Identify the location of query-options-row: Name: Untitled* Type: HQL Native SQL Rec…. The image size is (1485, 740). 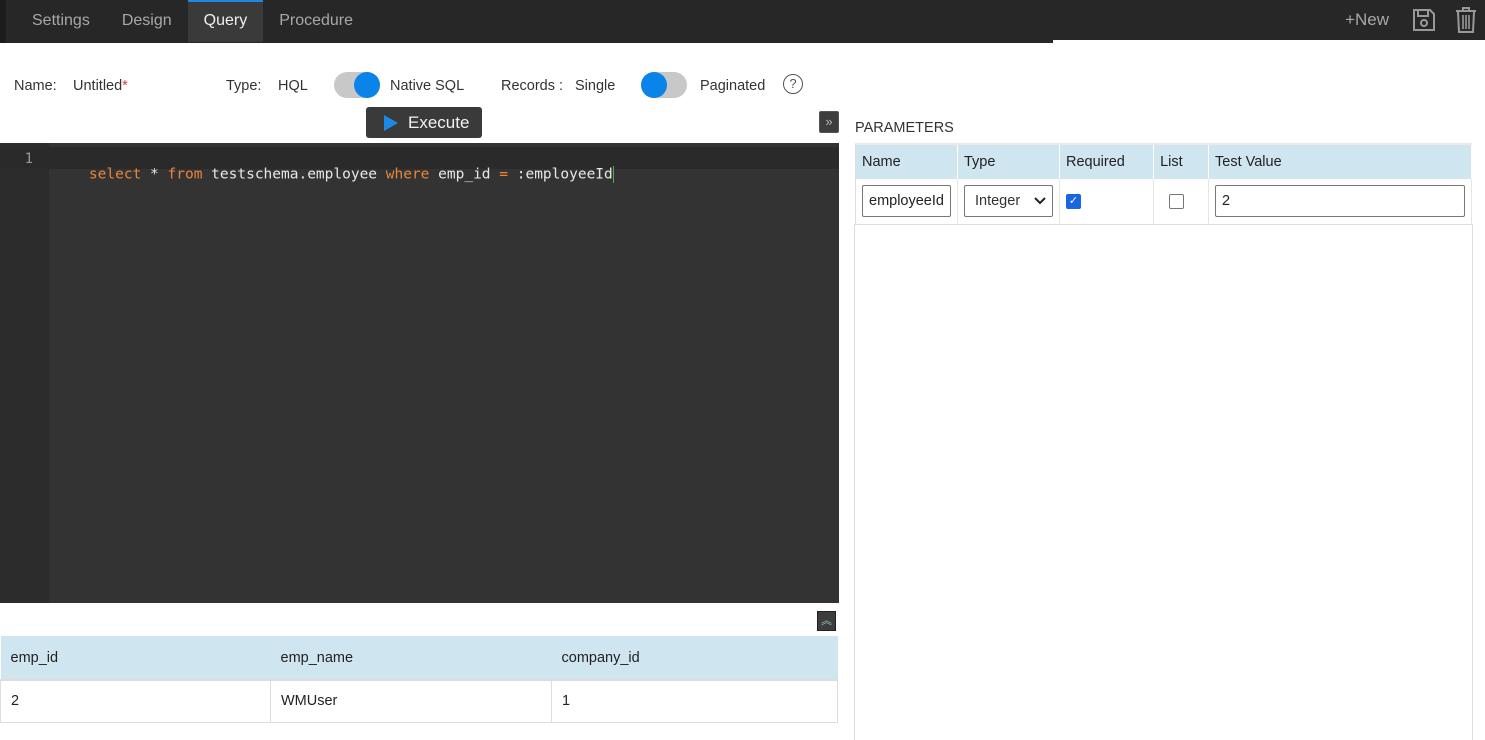
(420, 86).